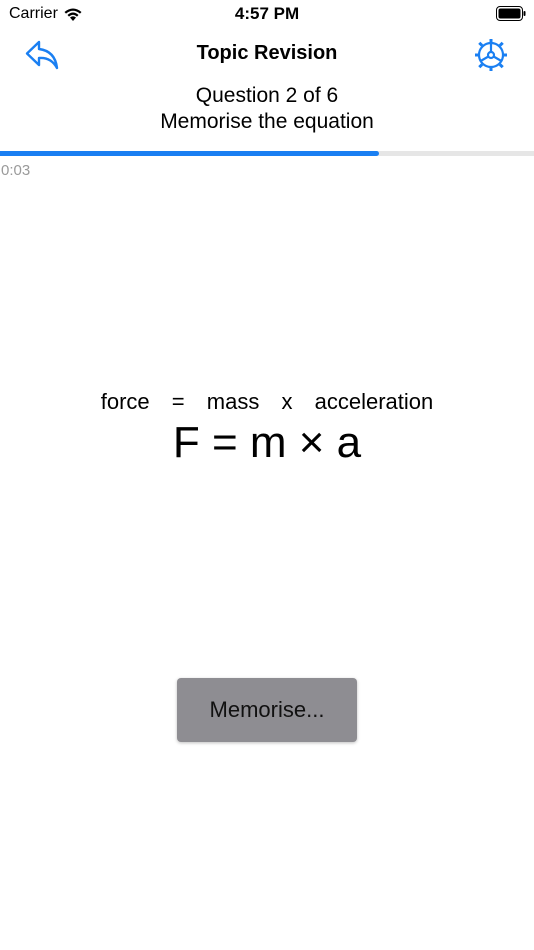  What do you see at coordinates (125, 401) in the screenshot?
I see `equation-word-force: force` at bounding box center [125, 401].